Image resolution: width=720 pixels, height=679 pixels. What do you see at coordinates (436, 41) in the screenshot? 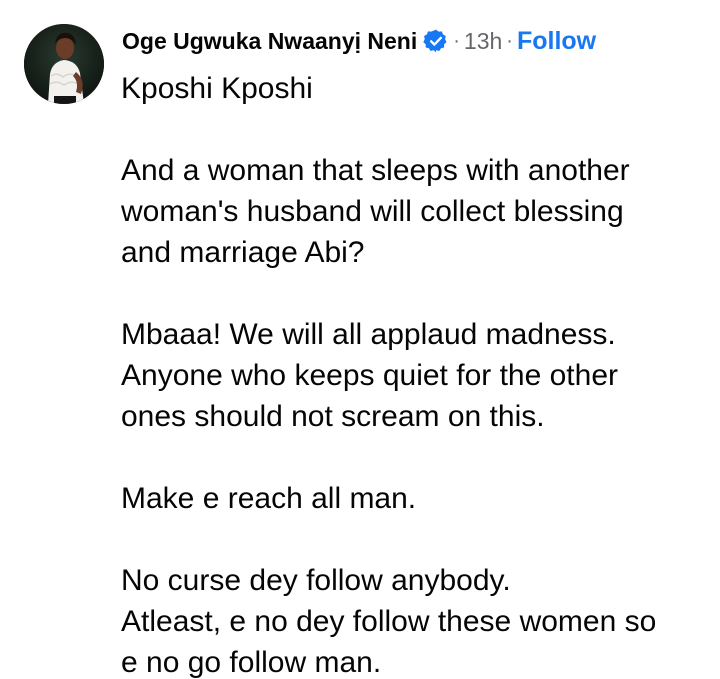
I see `verified-badge-icon` at bounding box center [436, 41].